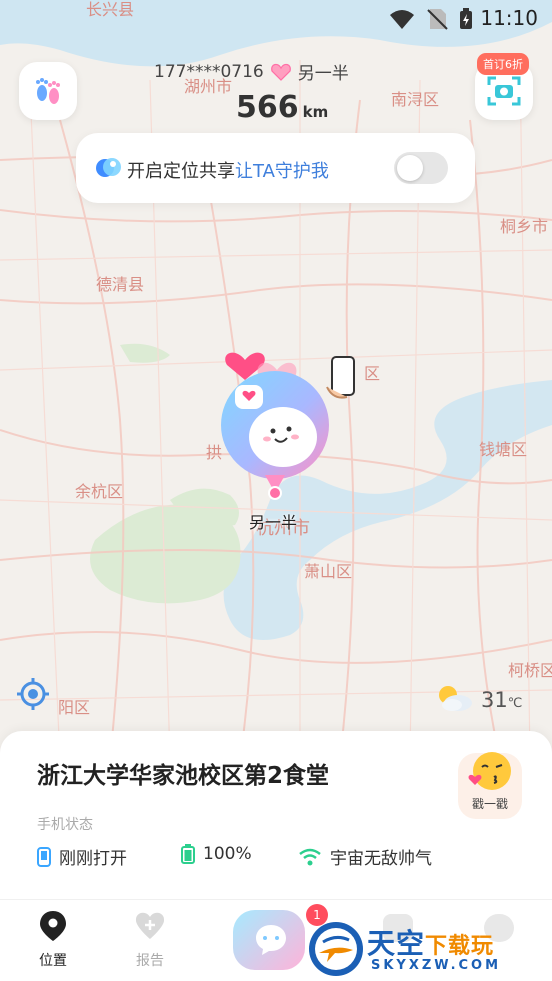 This screenshot has height=981, width=552. I want to click on site-watermark: 天空下载玩 SKYXZW.COM, so click(428, 949).